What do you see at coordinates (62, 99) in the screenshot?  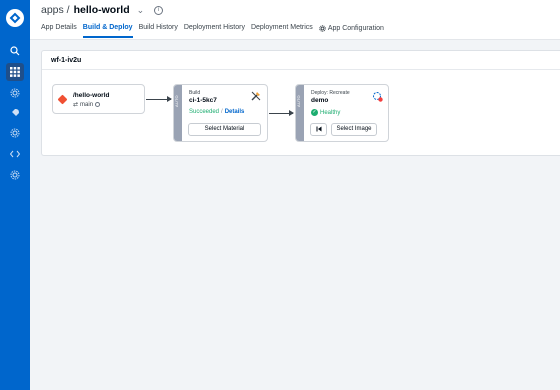 I see `git-icon` at bounding box center [62, 99].